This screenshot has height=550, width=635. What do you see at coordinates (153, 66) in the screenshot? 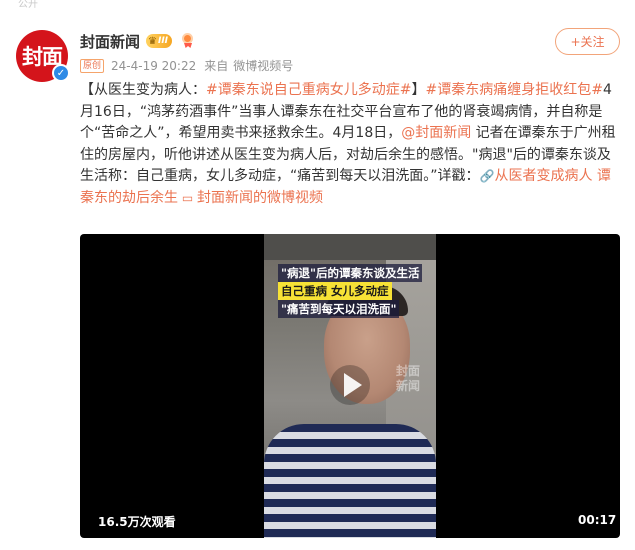
I see `post-timestamp: 24-4-19 20:22` at bounding box center [153, 66].